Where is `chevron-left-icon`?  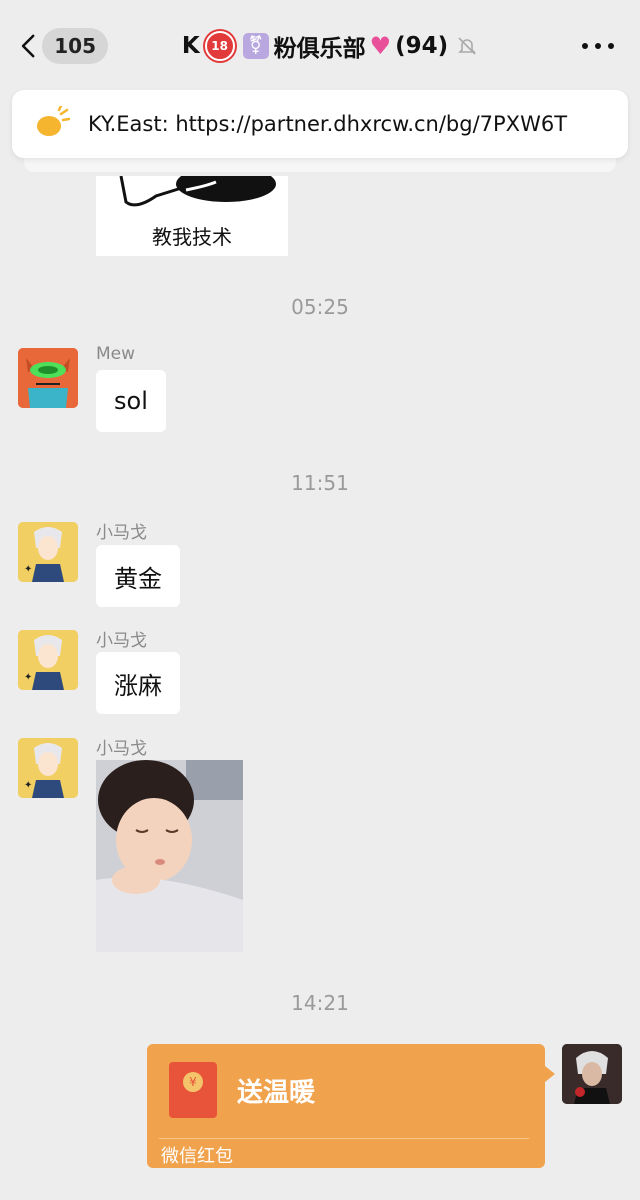
chevron-left-icon is located at coordinates (28, 46).